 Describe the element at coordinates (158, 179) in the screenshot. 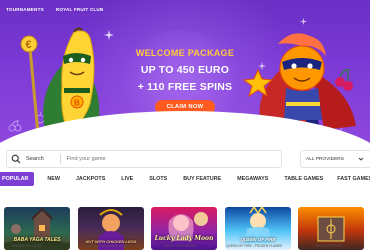

I see `tab-slots: SLOTS` at that location.